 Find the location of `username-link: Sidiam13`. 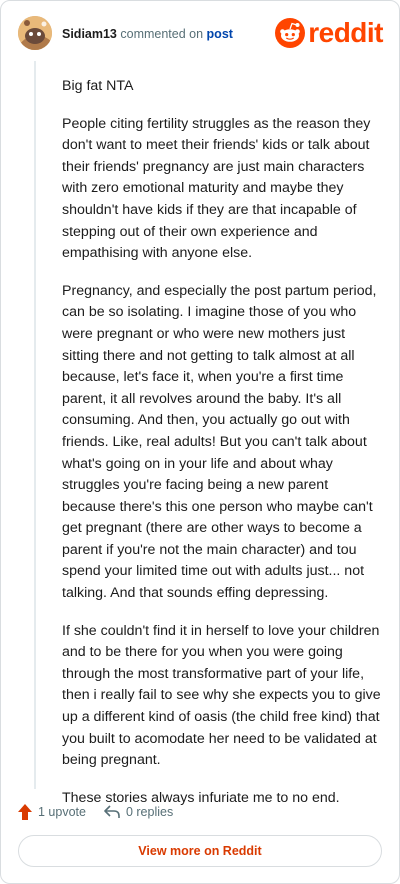

username-link: Sidiam13 is located at coordinates (89, 34).